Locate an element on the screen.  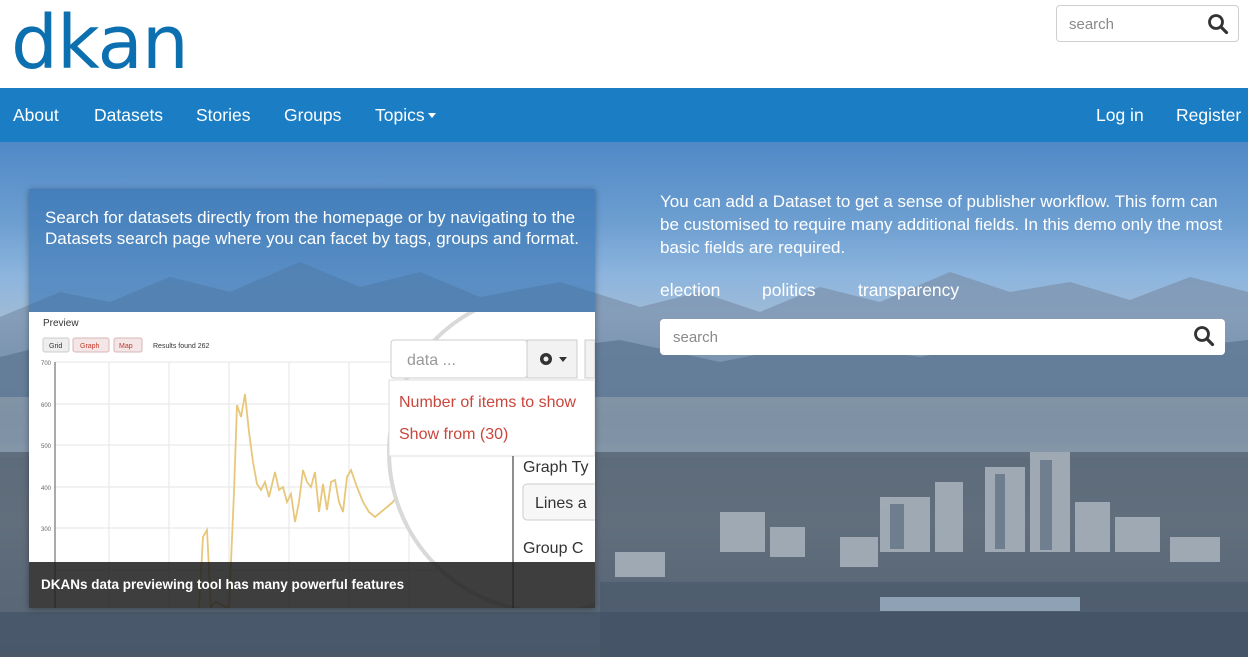
dkan-logo: dkan is located at coordinates (100, 44).